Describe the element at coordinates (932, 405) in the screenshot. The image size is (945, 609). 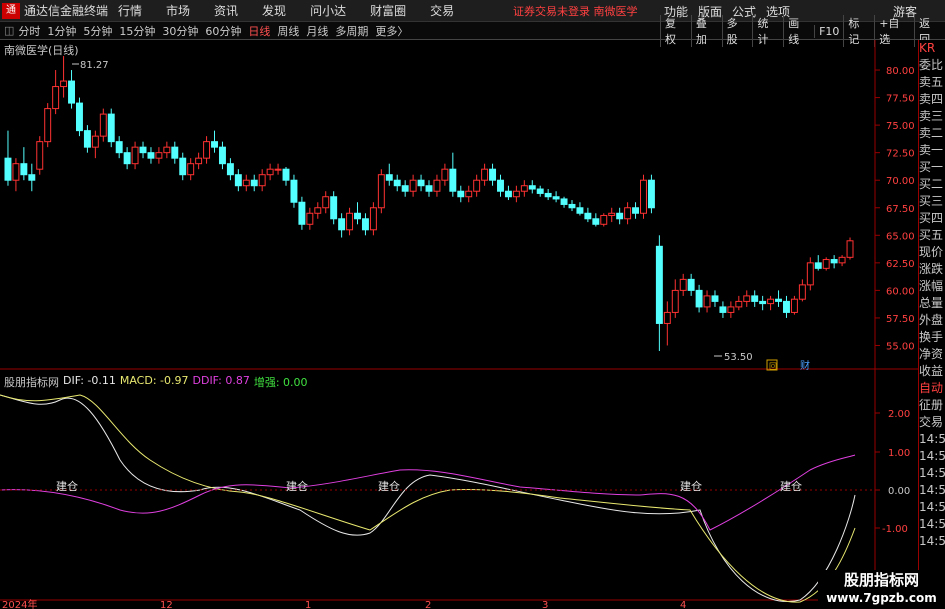
I see `side-register: 征册` at that location.